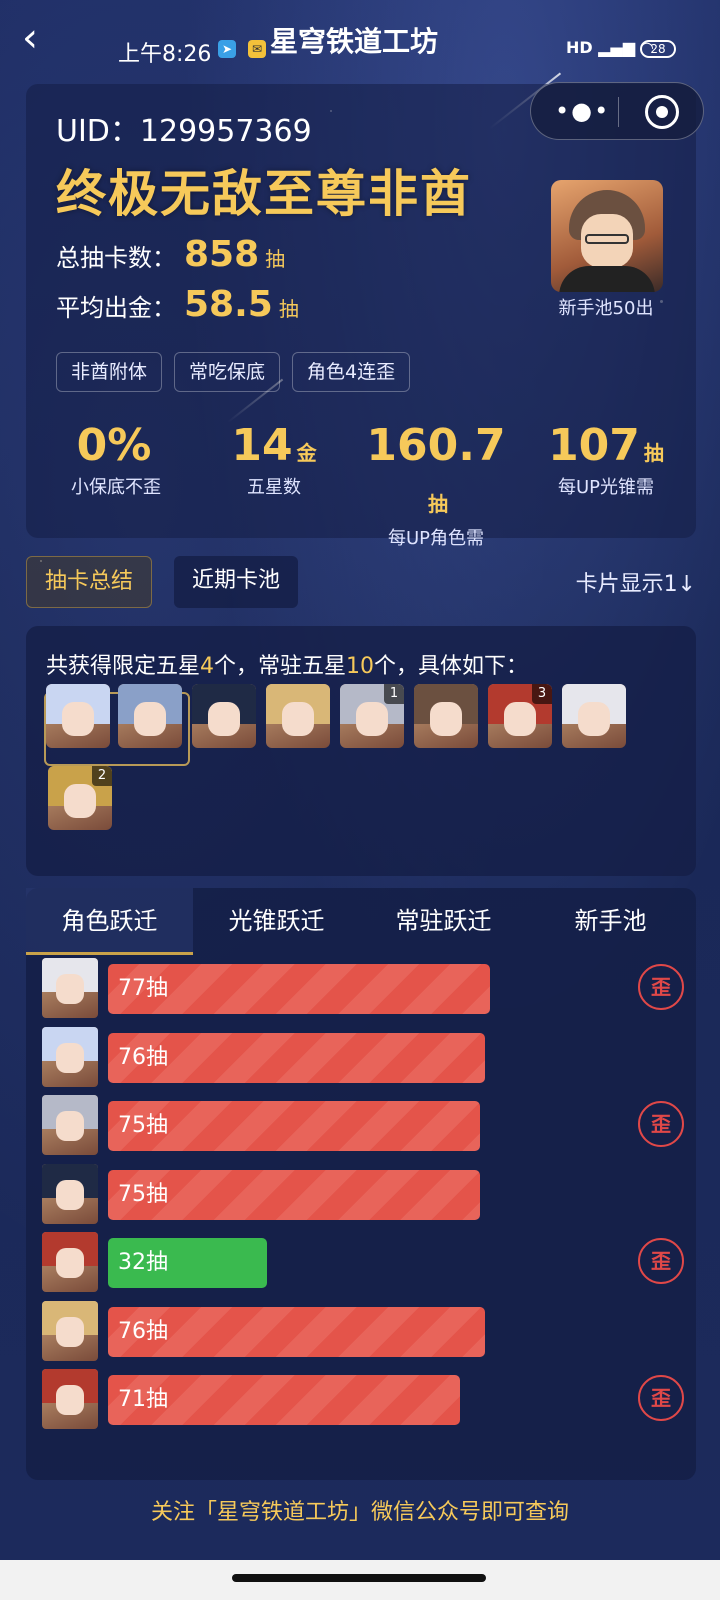 This screenshot has height=1600, width=720. What do you see at coordinates (354, 41) in the screenshot?
I see `app-title: 星穹铁道工坊` at bounding box center [354, 41].